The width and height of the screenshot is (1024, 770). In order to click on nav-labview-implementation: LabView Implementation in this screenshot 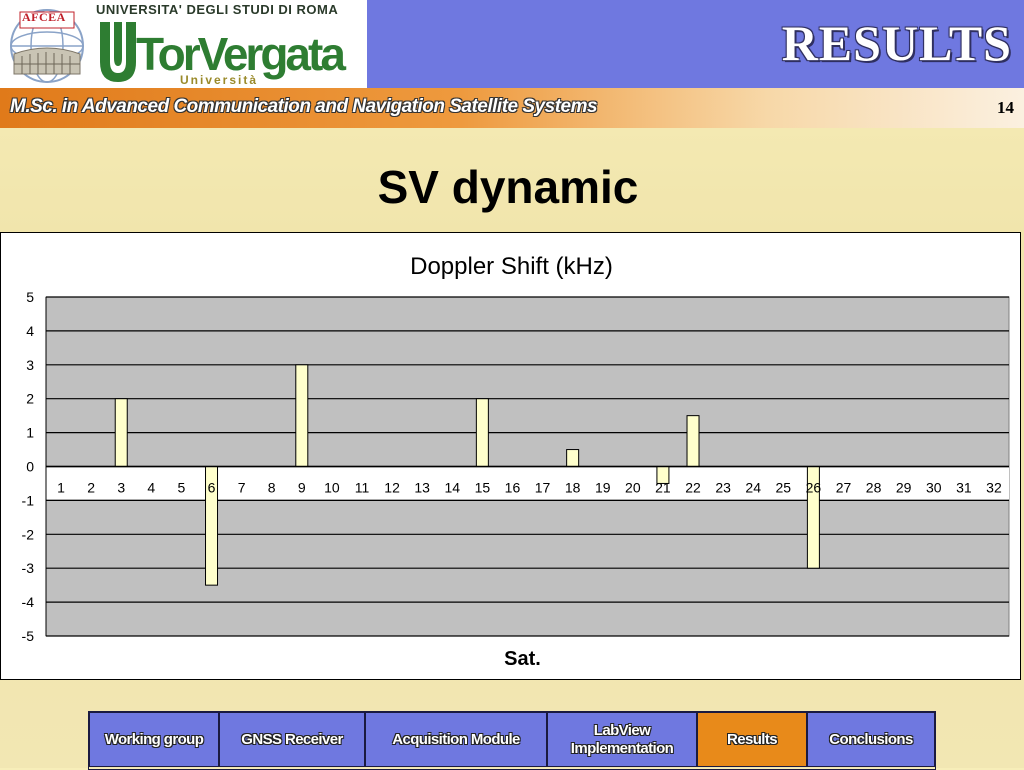, I will do `click(622, 739)`.